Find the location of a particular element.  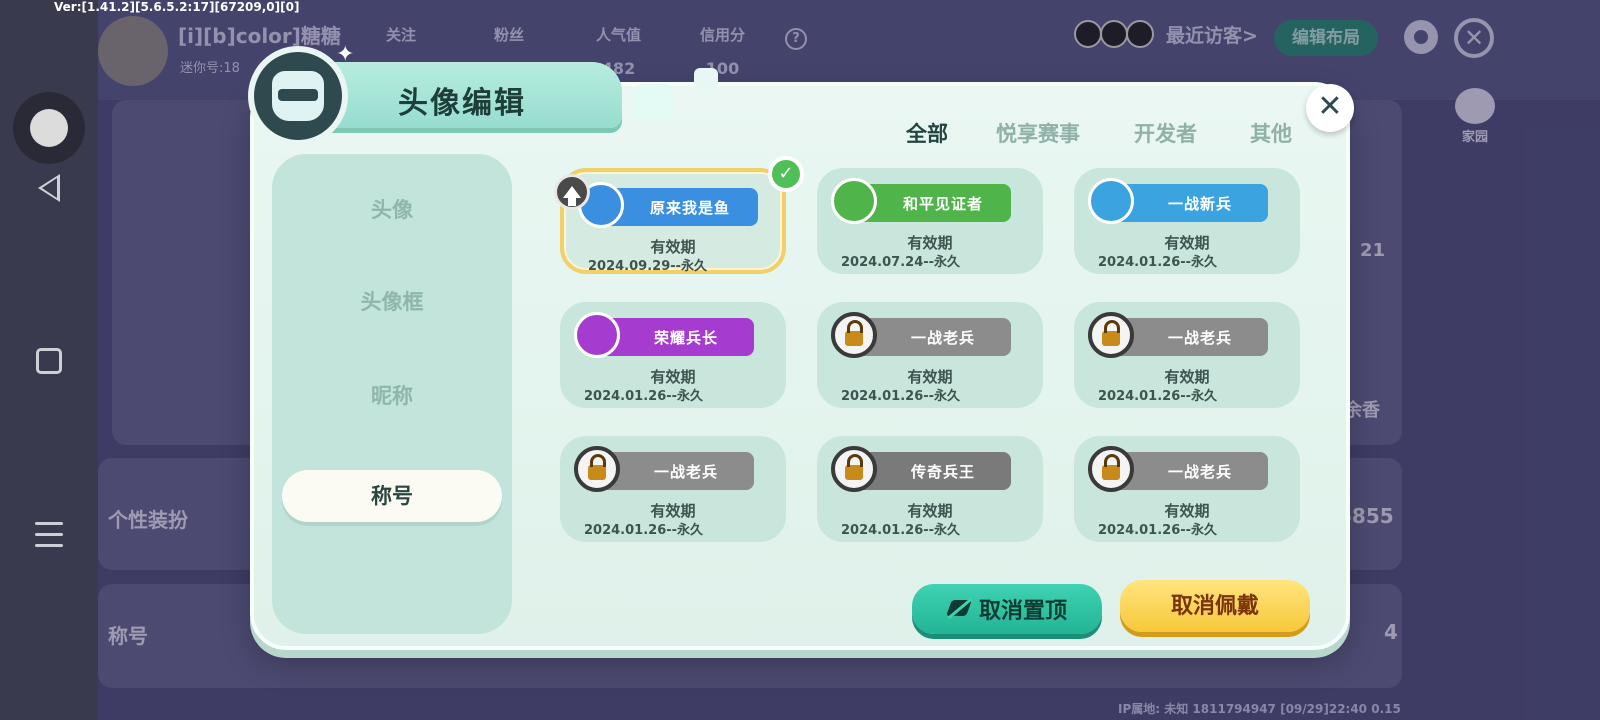

title-card-item: 原来我是鱼有效期 2024.09.29--永久 is located at coordinates (673, 221).